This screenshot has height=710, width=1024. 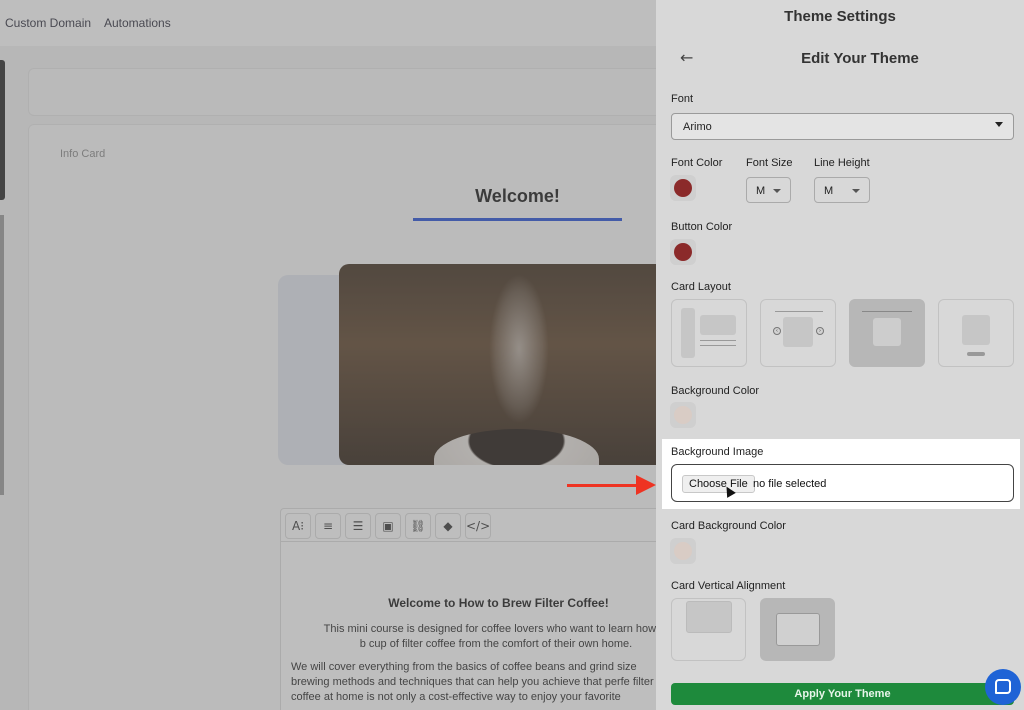 What do you see at coordinates (697, 127) in the screenshot?
I see `font-select-value: Arimo` at bounding box center [697, 127].